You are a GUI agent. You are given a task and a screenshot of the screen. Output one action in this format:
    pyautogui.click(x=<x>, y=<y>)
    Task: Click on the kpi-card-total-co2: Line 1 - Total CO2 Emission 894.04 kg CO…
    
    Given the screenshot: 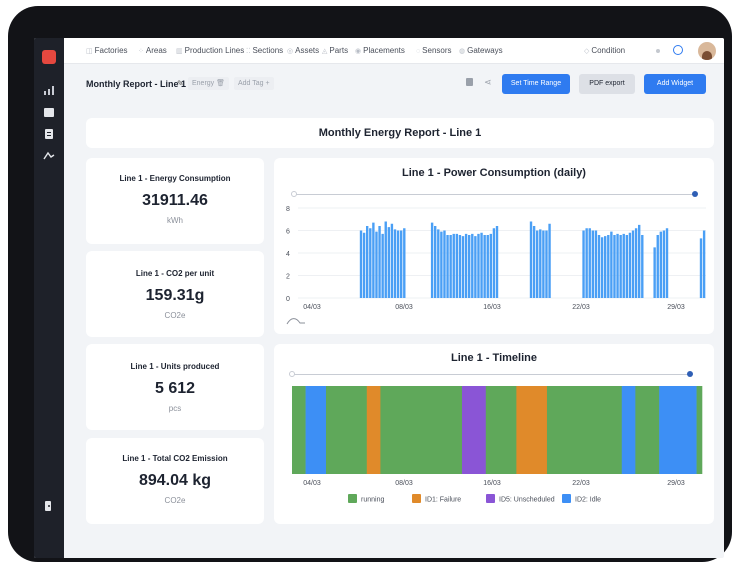 What is the action you would take?
    pyautogui.click(x=175, y=481)
    